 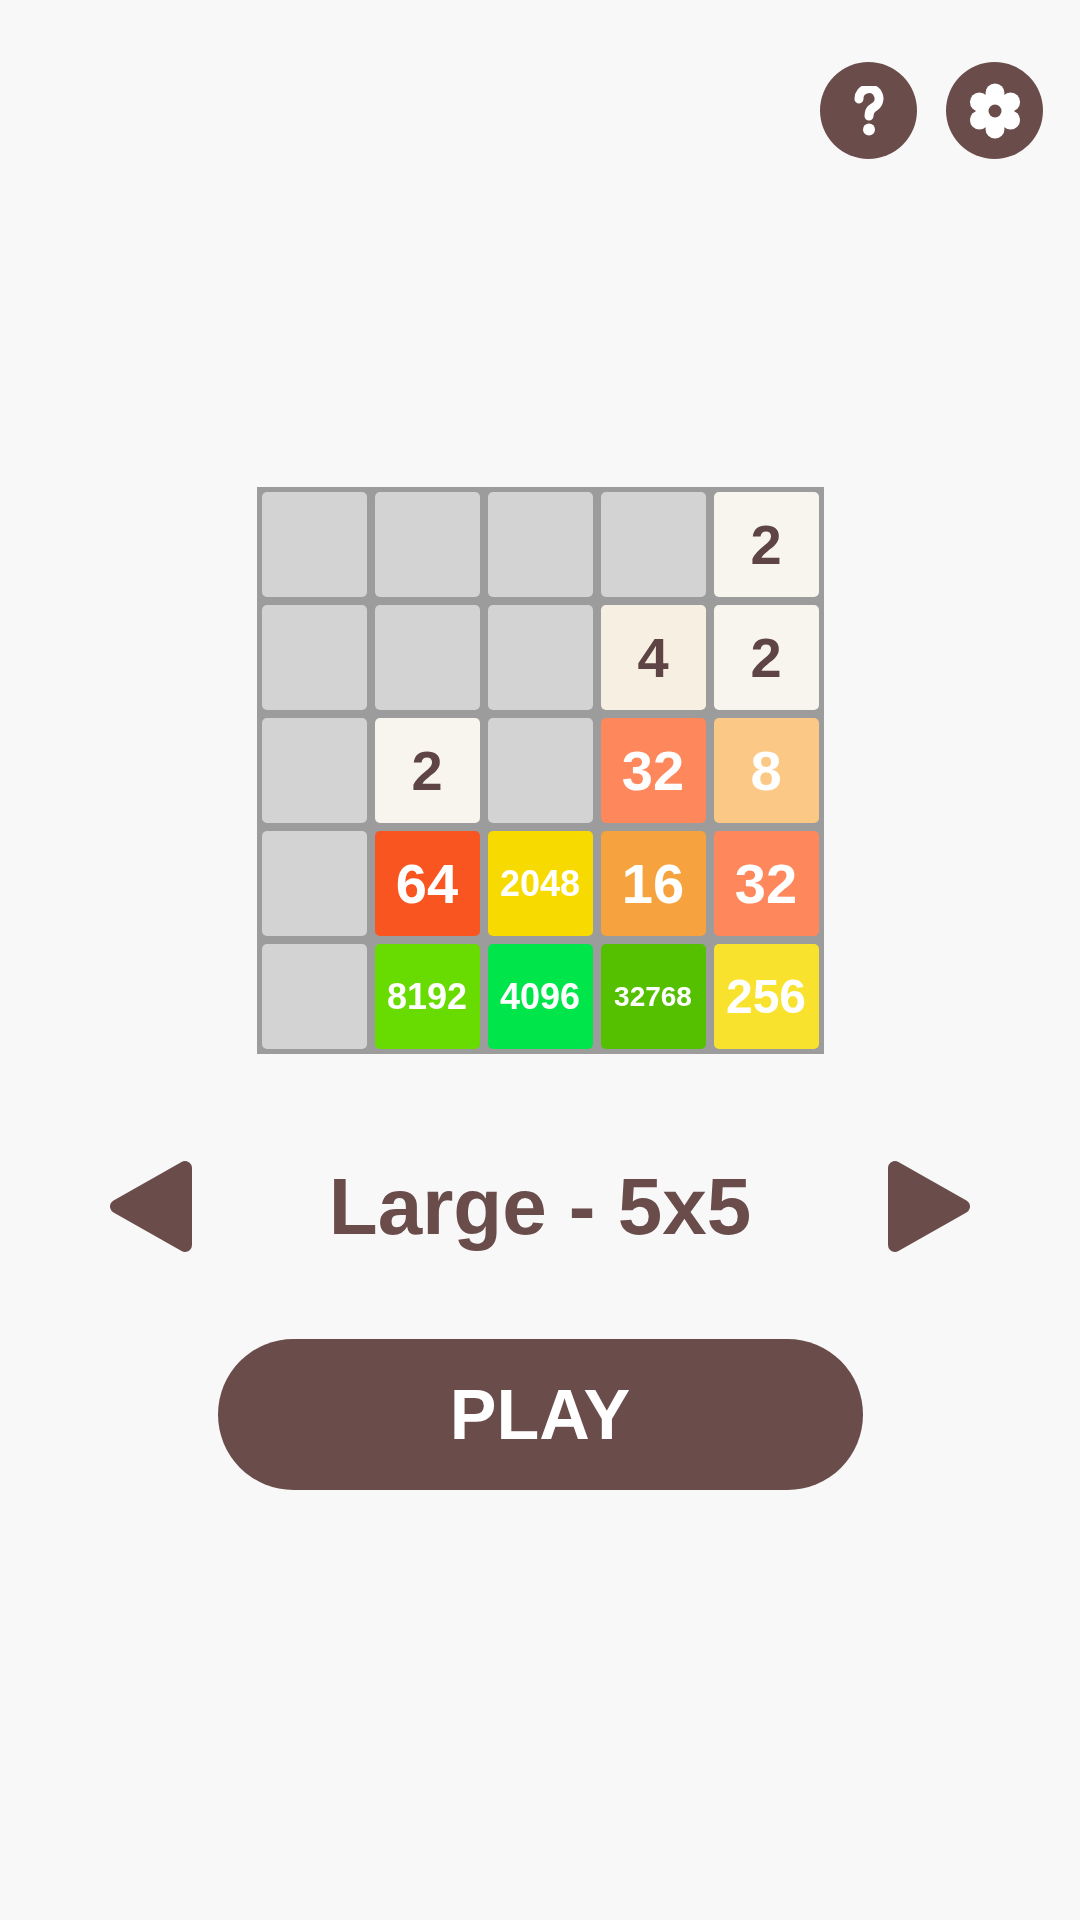 What do you see at coordinates (653, 883) in the screenshot?
I see `number-tile: 16` at bounding box center [653, 883].